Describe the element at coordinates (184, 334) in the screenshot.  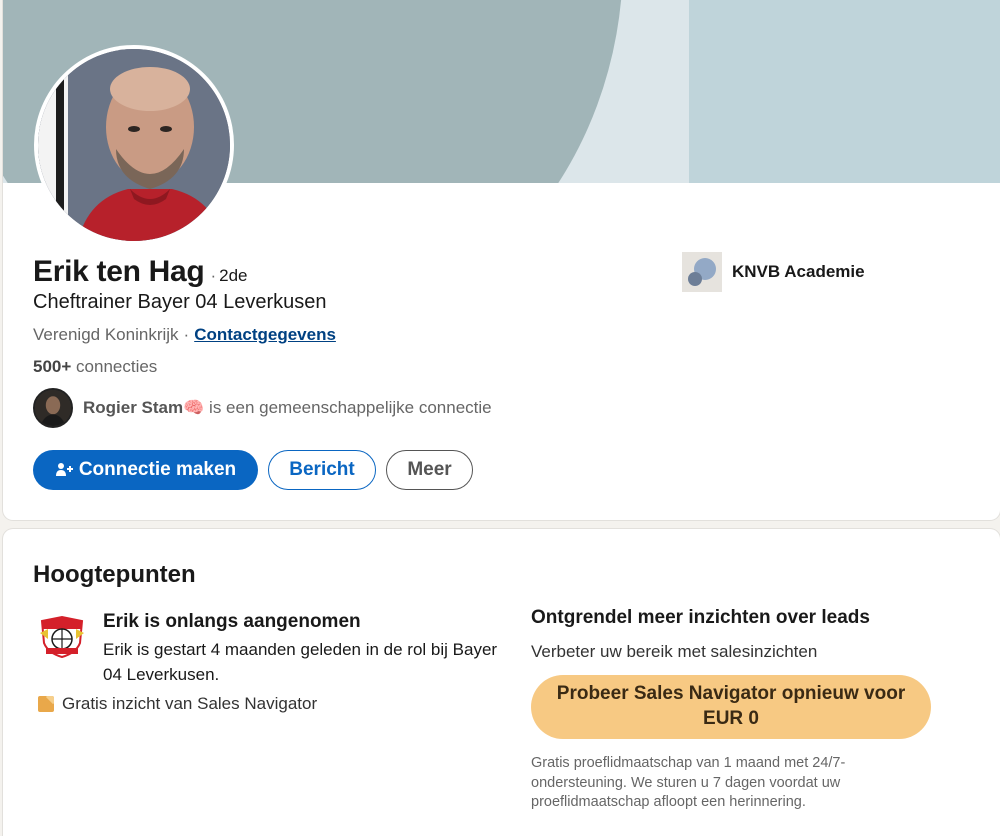
I see `profile-location-row: Verenigd Koninkrijk · Contactgegevens` at that location.